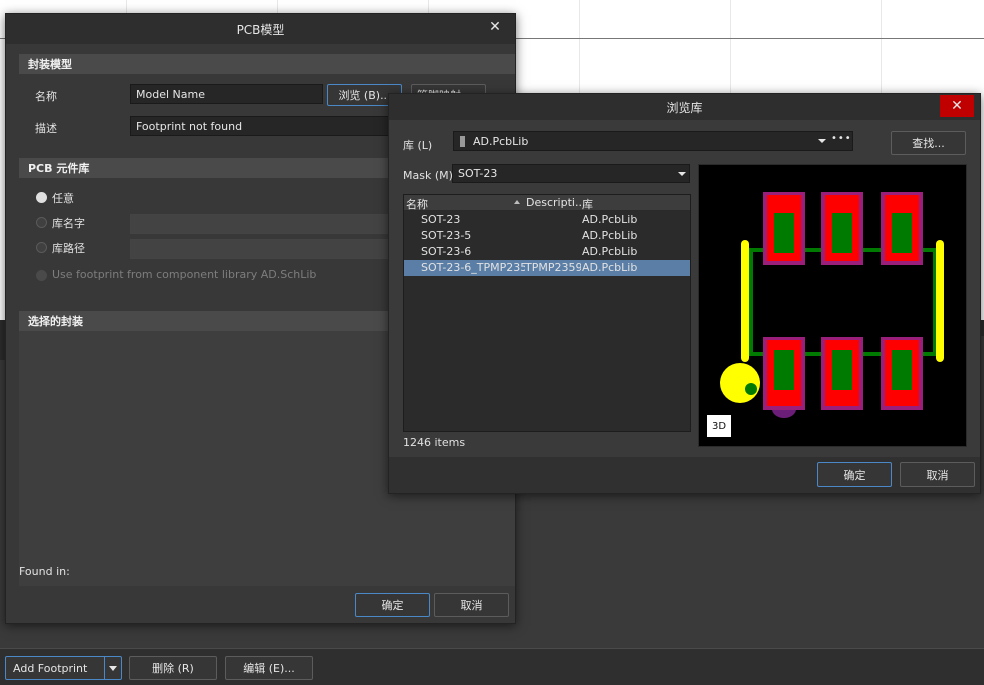  I want to click on description-label: 描述, so click(46, 128).